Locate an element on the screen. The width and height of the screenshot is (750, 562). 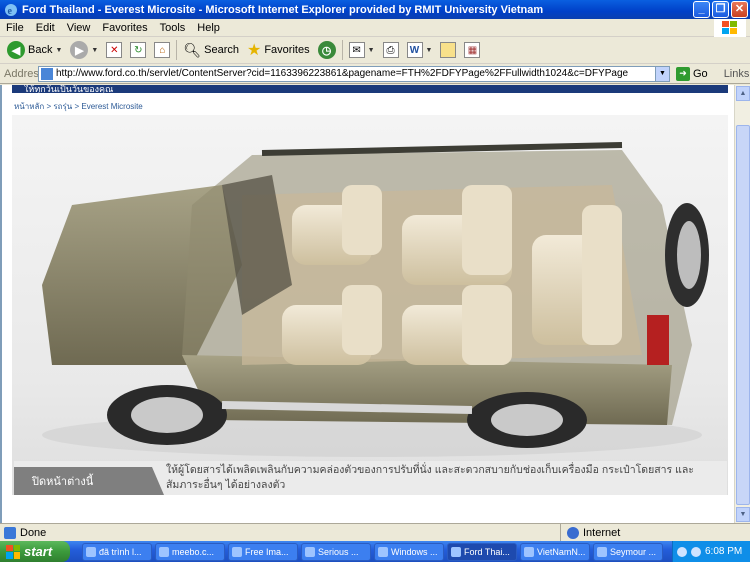
home-icon: ⌂ is located at coordinates (162, 50).